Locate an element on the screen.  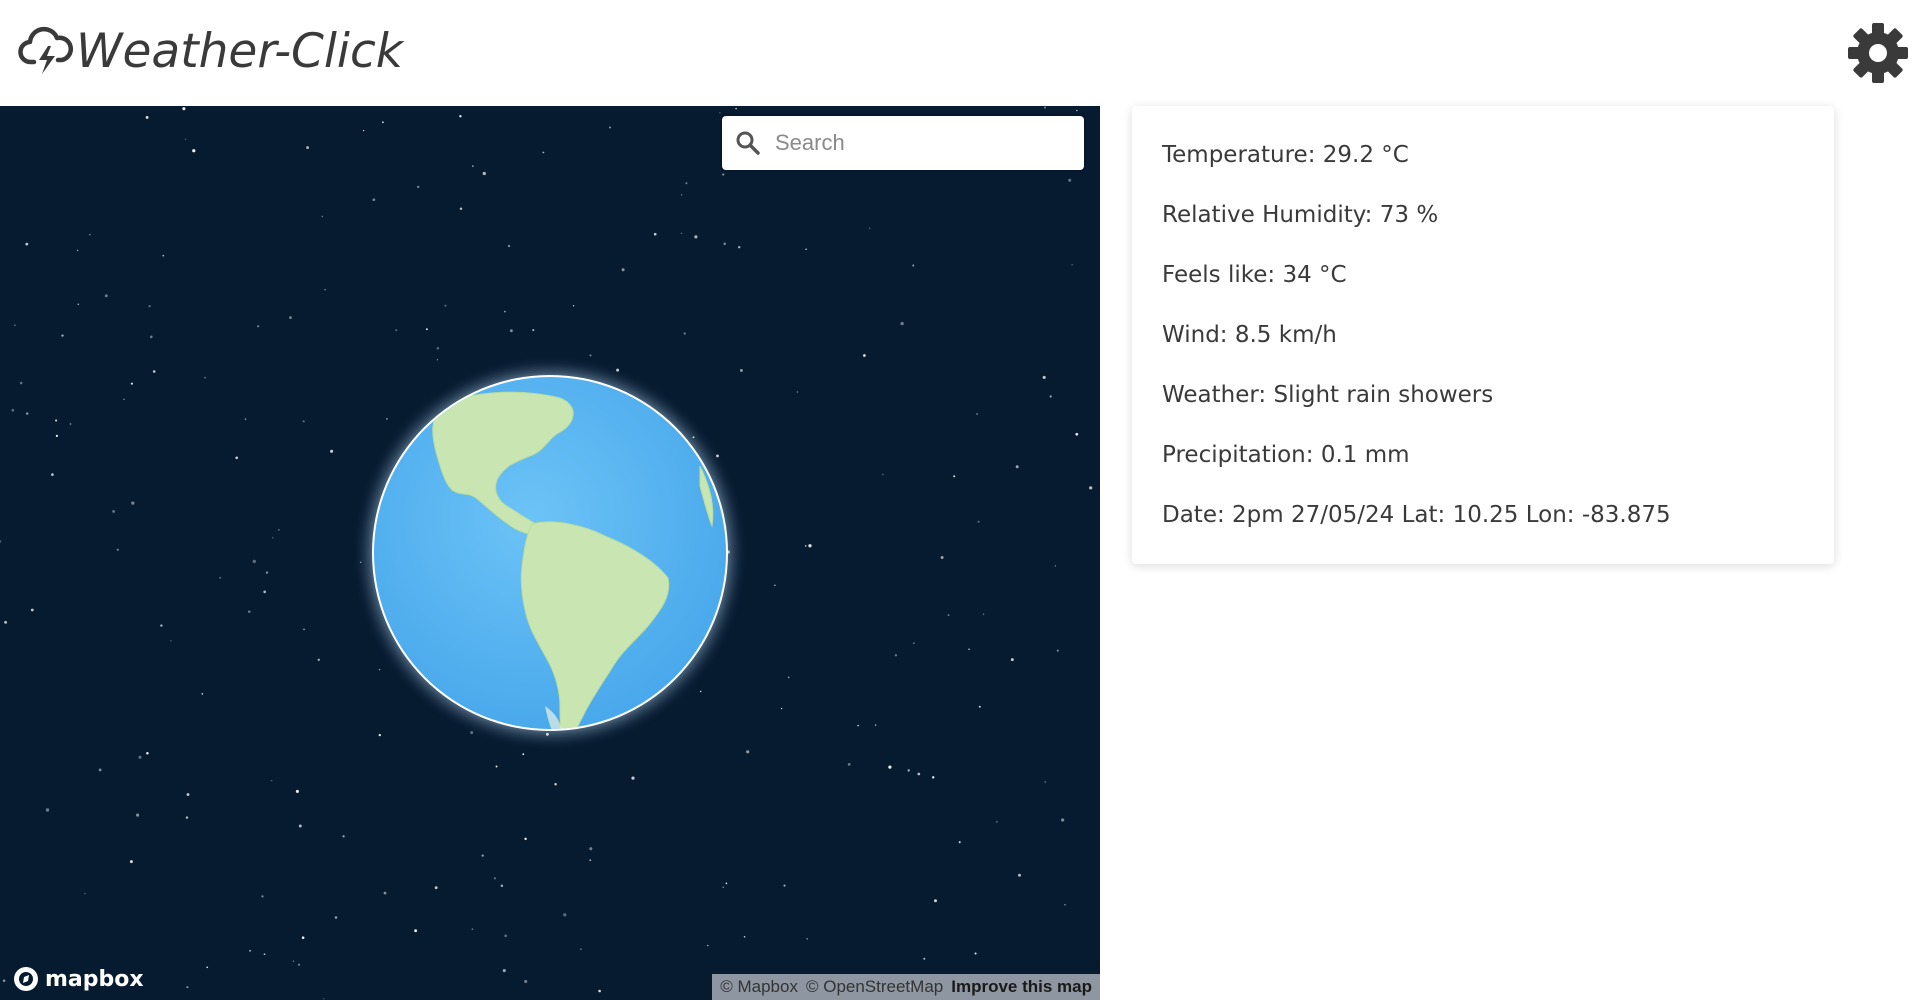
weather-condition-row: Weather: Slight rain showers is located at coordinates (1328, 395).